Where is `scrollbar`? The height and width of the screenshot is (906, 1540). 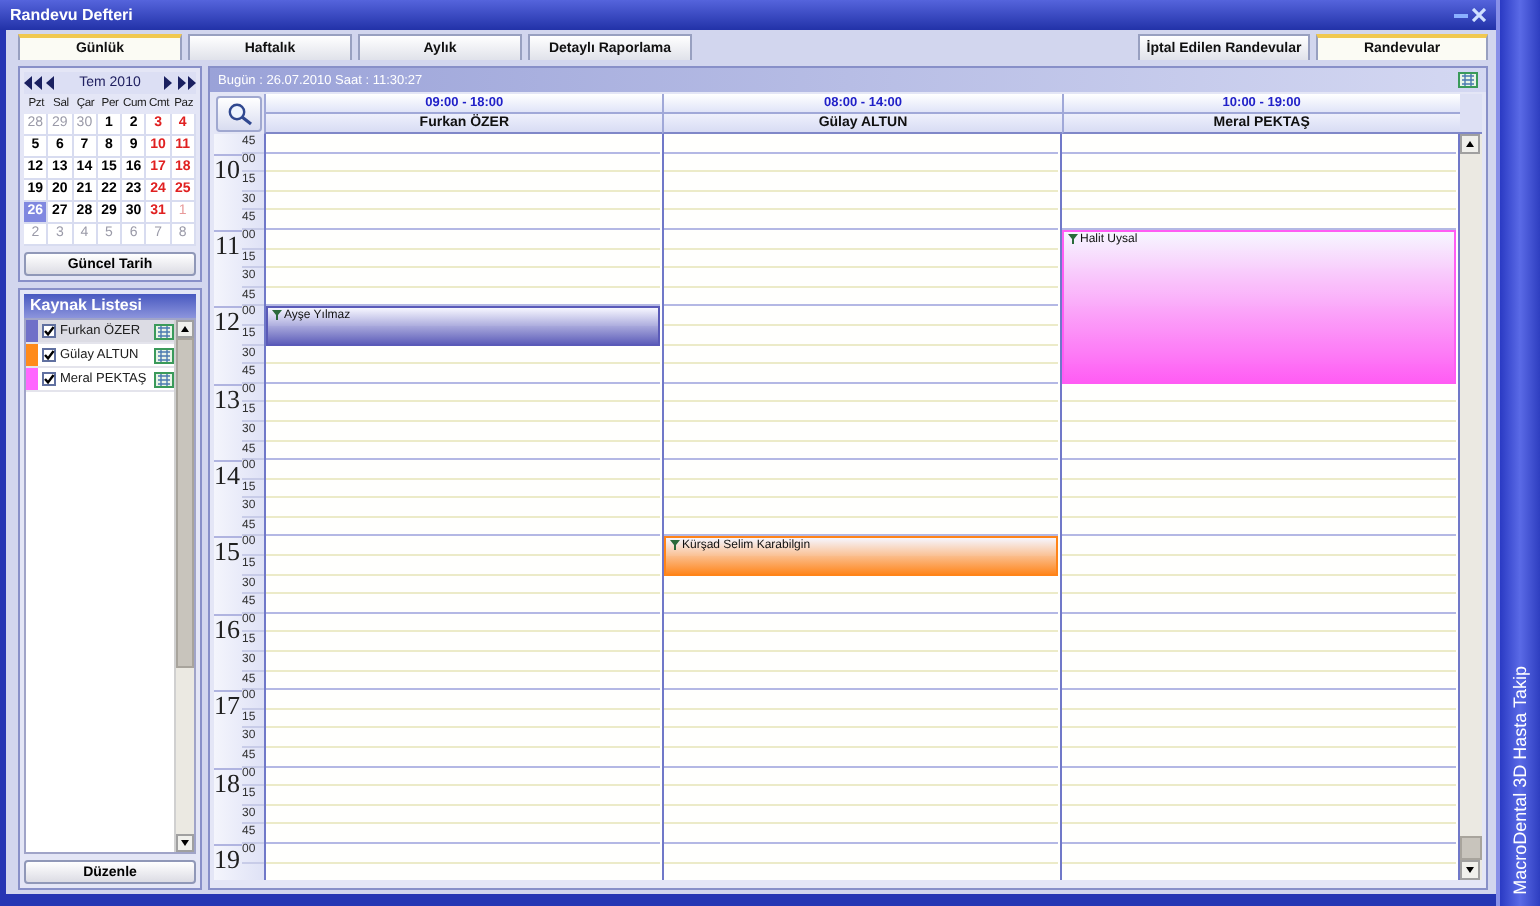 scrollbar is located at coordinates (1470, 507).